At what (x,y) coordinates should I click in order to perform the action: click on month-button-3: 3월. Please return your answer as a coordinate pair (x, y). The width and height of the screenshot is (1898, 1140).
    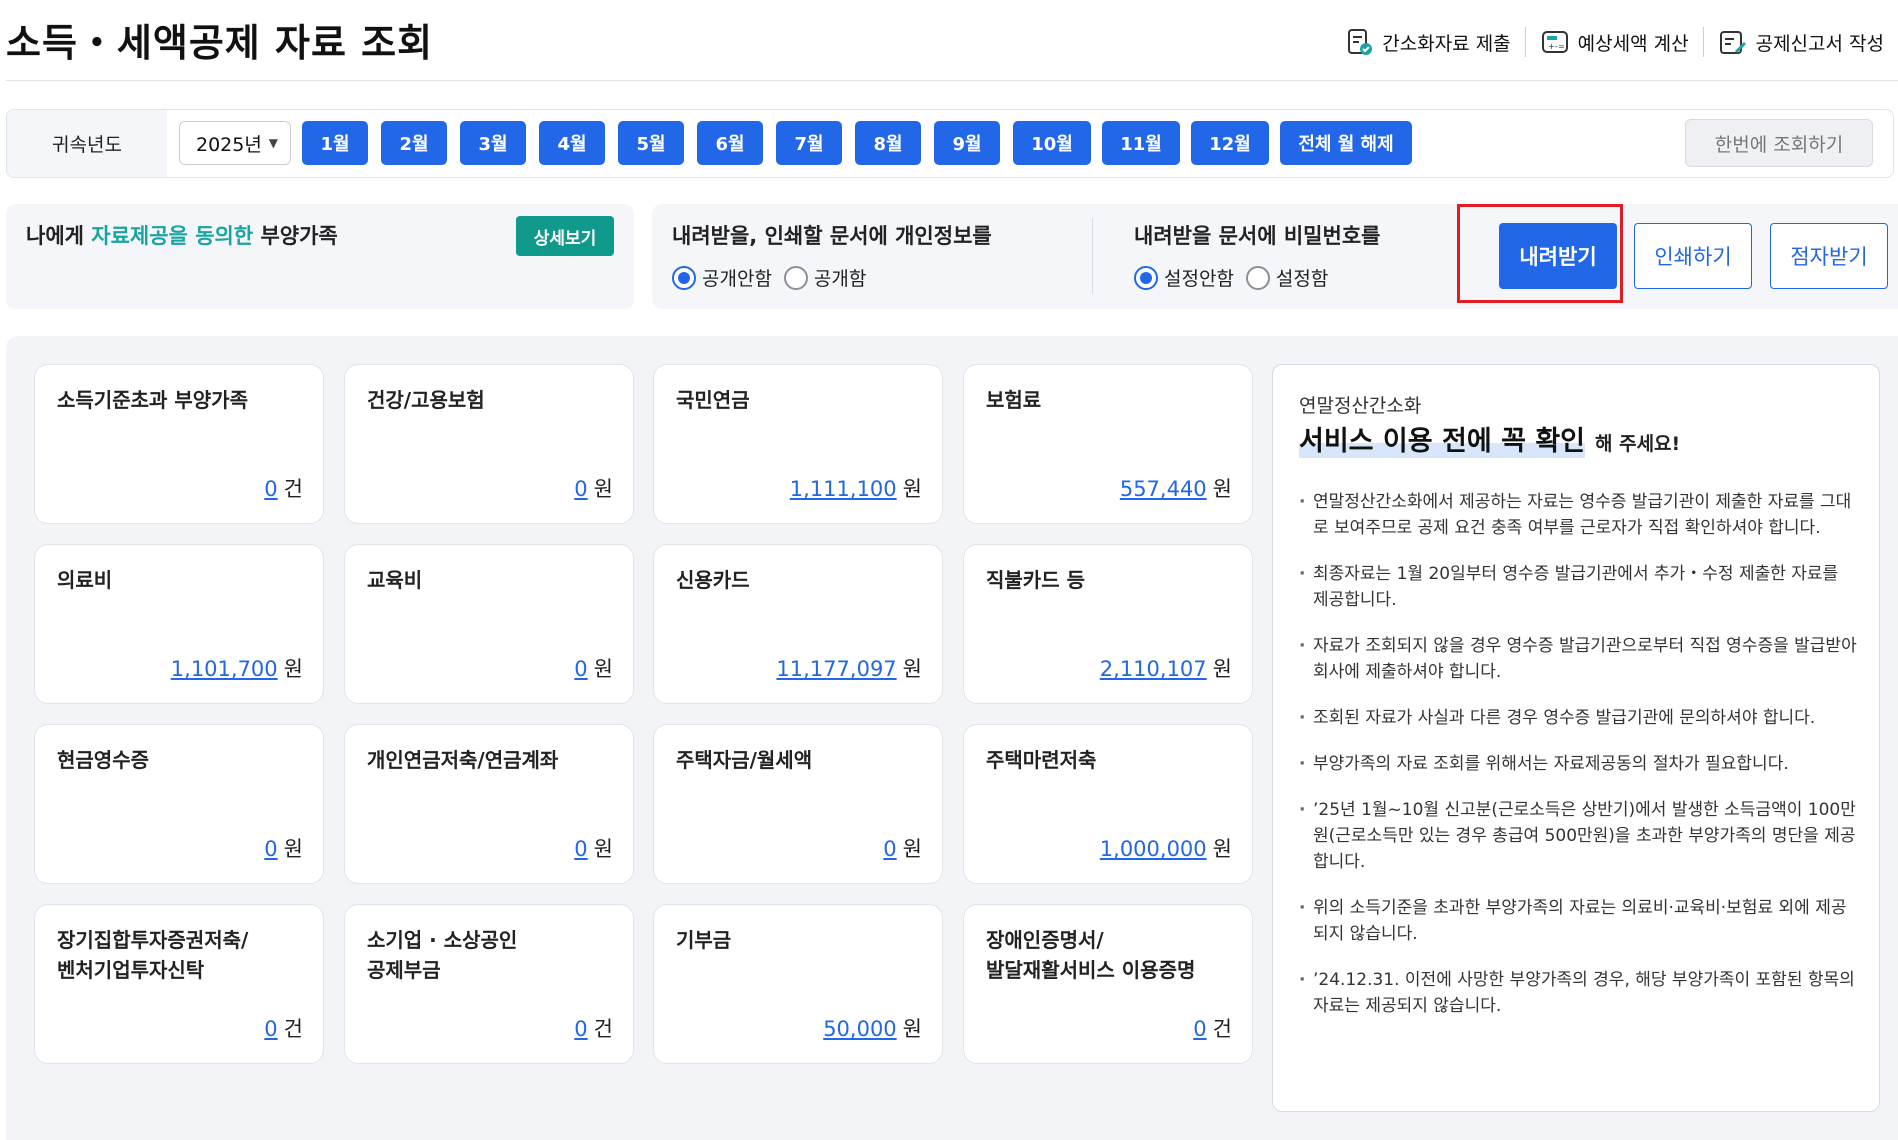
    Looking at the image, I should click on (493, 143).